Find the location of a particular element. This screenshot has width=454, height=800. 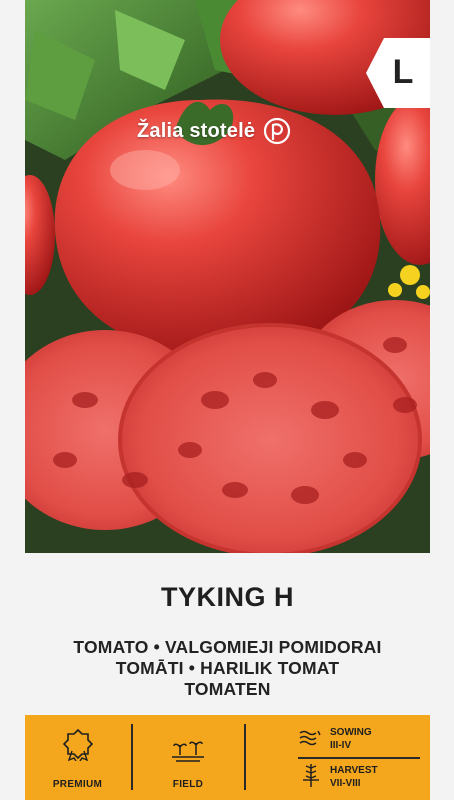

harvest-title: HARVEST is located at coordinates (354, 770).